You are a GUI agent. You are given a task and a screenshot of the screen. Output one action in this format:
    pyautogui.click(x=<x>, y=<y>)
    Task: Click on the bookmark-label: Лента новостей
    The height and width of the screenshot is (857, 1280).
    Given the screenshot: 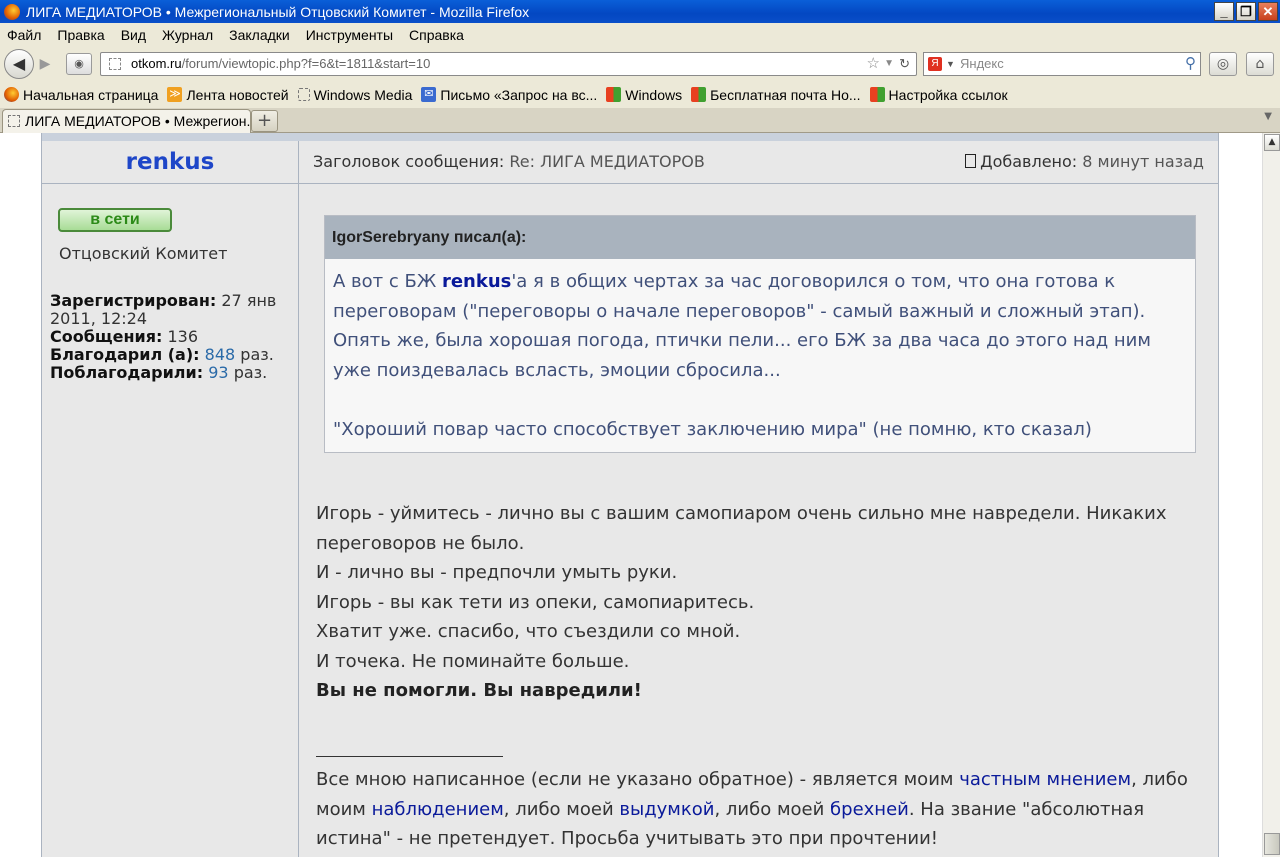 What is the action you would take?
    pyautogui.click(x=237, y=94)
    